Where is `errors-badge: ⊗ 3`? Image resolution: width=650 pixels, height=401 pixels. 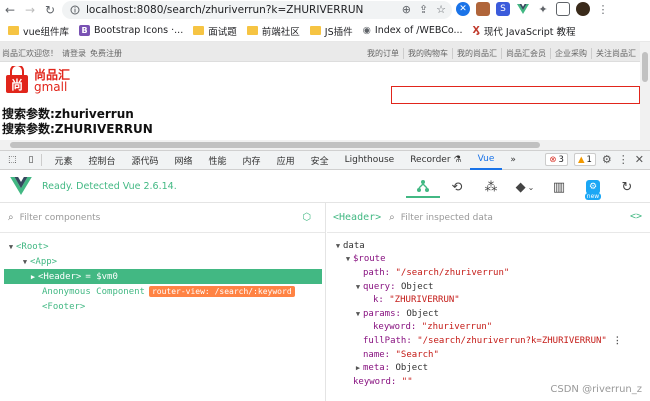 errors-badge: ⊗ 3 is located at coordinates (556, 159).